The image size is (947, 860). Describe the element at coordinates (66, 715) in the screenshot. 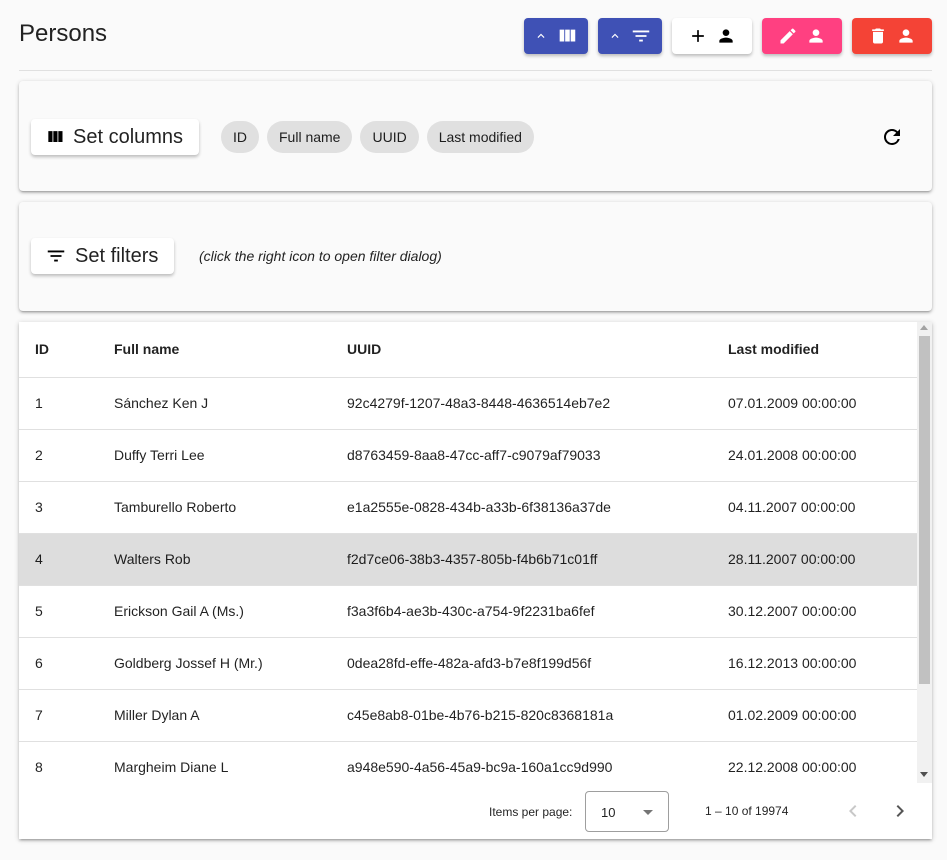

I see `cell-id: 7` at that location.